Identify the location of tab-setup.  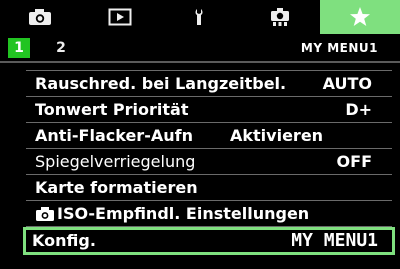
(200, 17).